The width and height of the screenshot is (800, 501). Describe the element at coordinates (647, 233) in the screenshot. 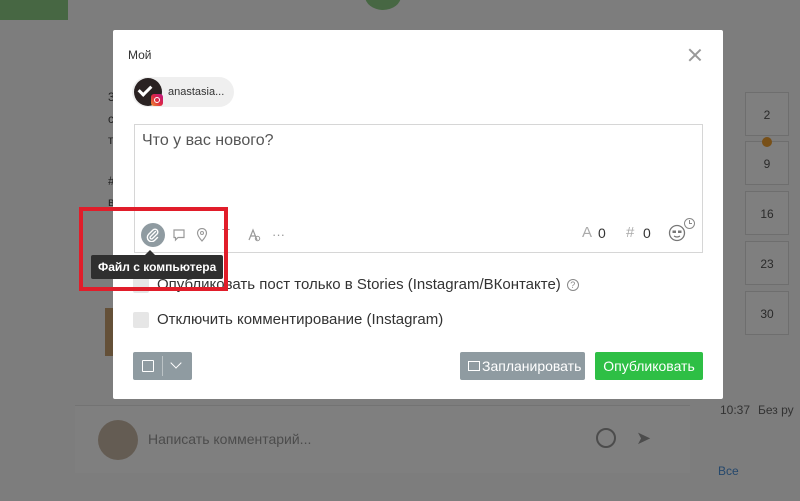

I see `hashtag-count: 0` at that location.